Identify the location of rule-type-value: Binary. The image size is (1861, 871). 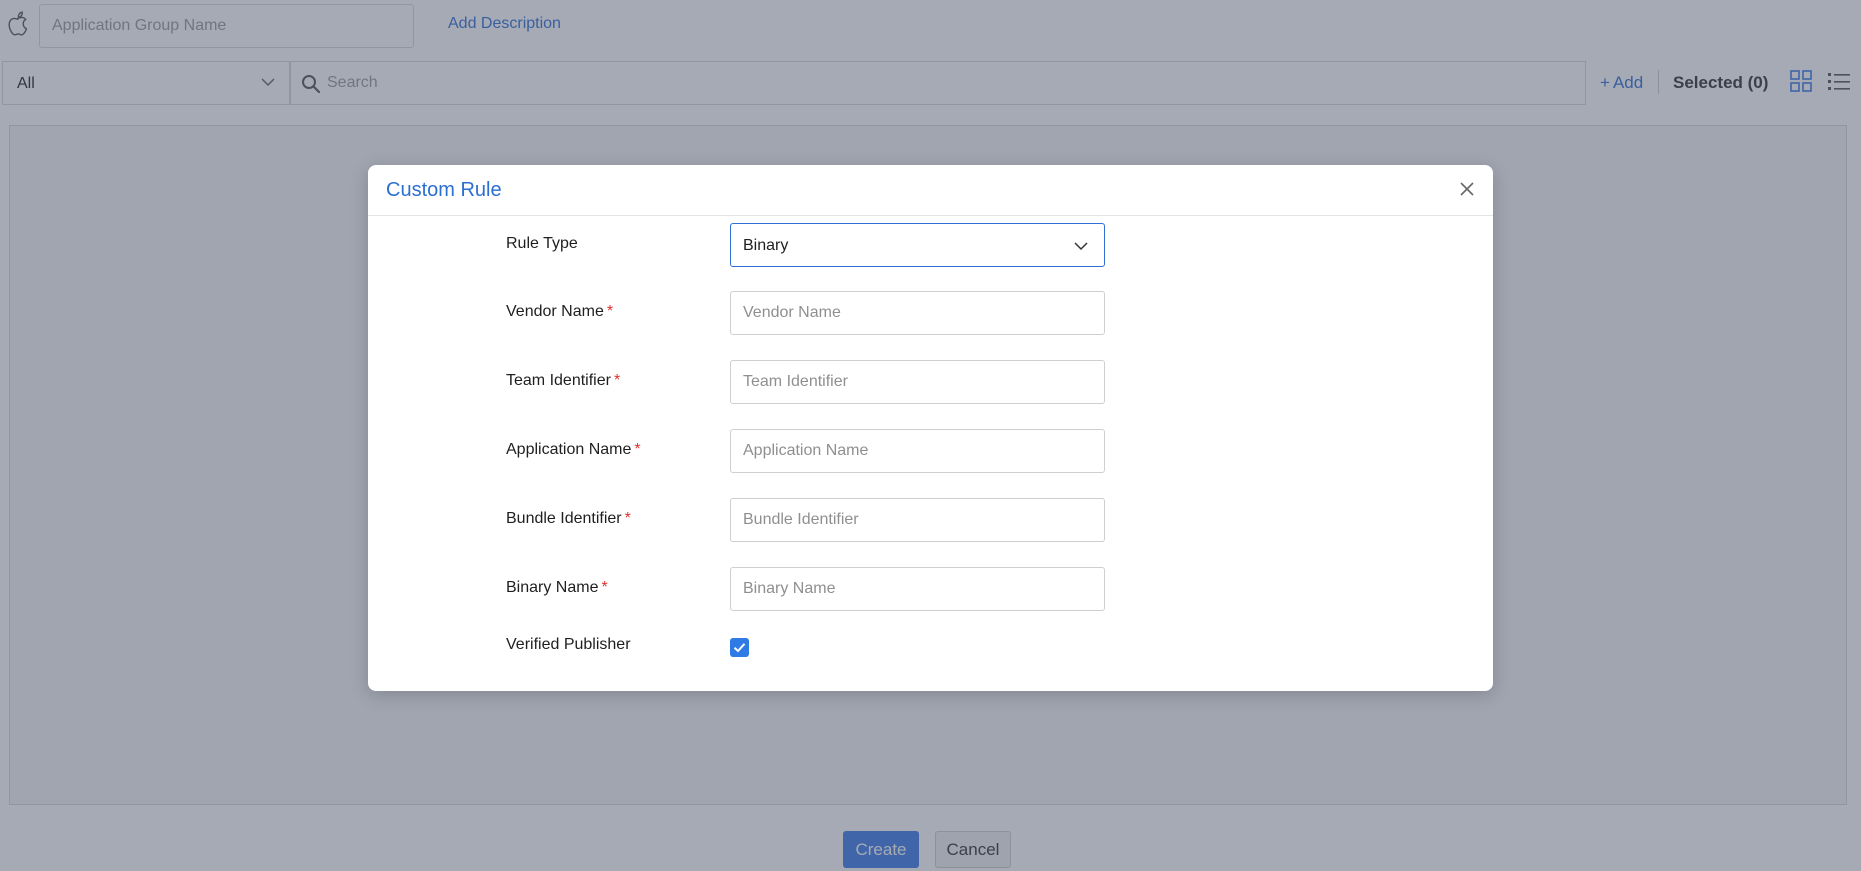
(766, 245).